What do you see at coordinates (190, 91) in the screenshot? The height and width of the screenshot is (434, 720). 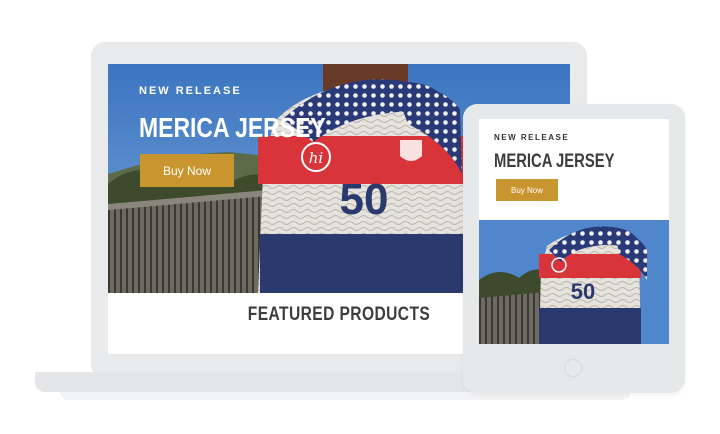 I see `hero-eyebrow: NEW RELEASE` at bounding box center [190, 91].